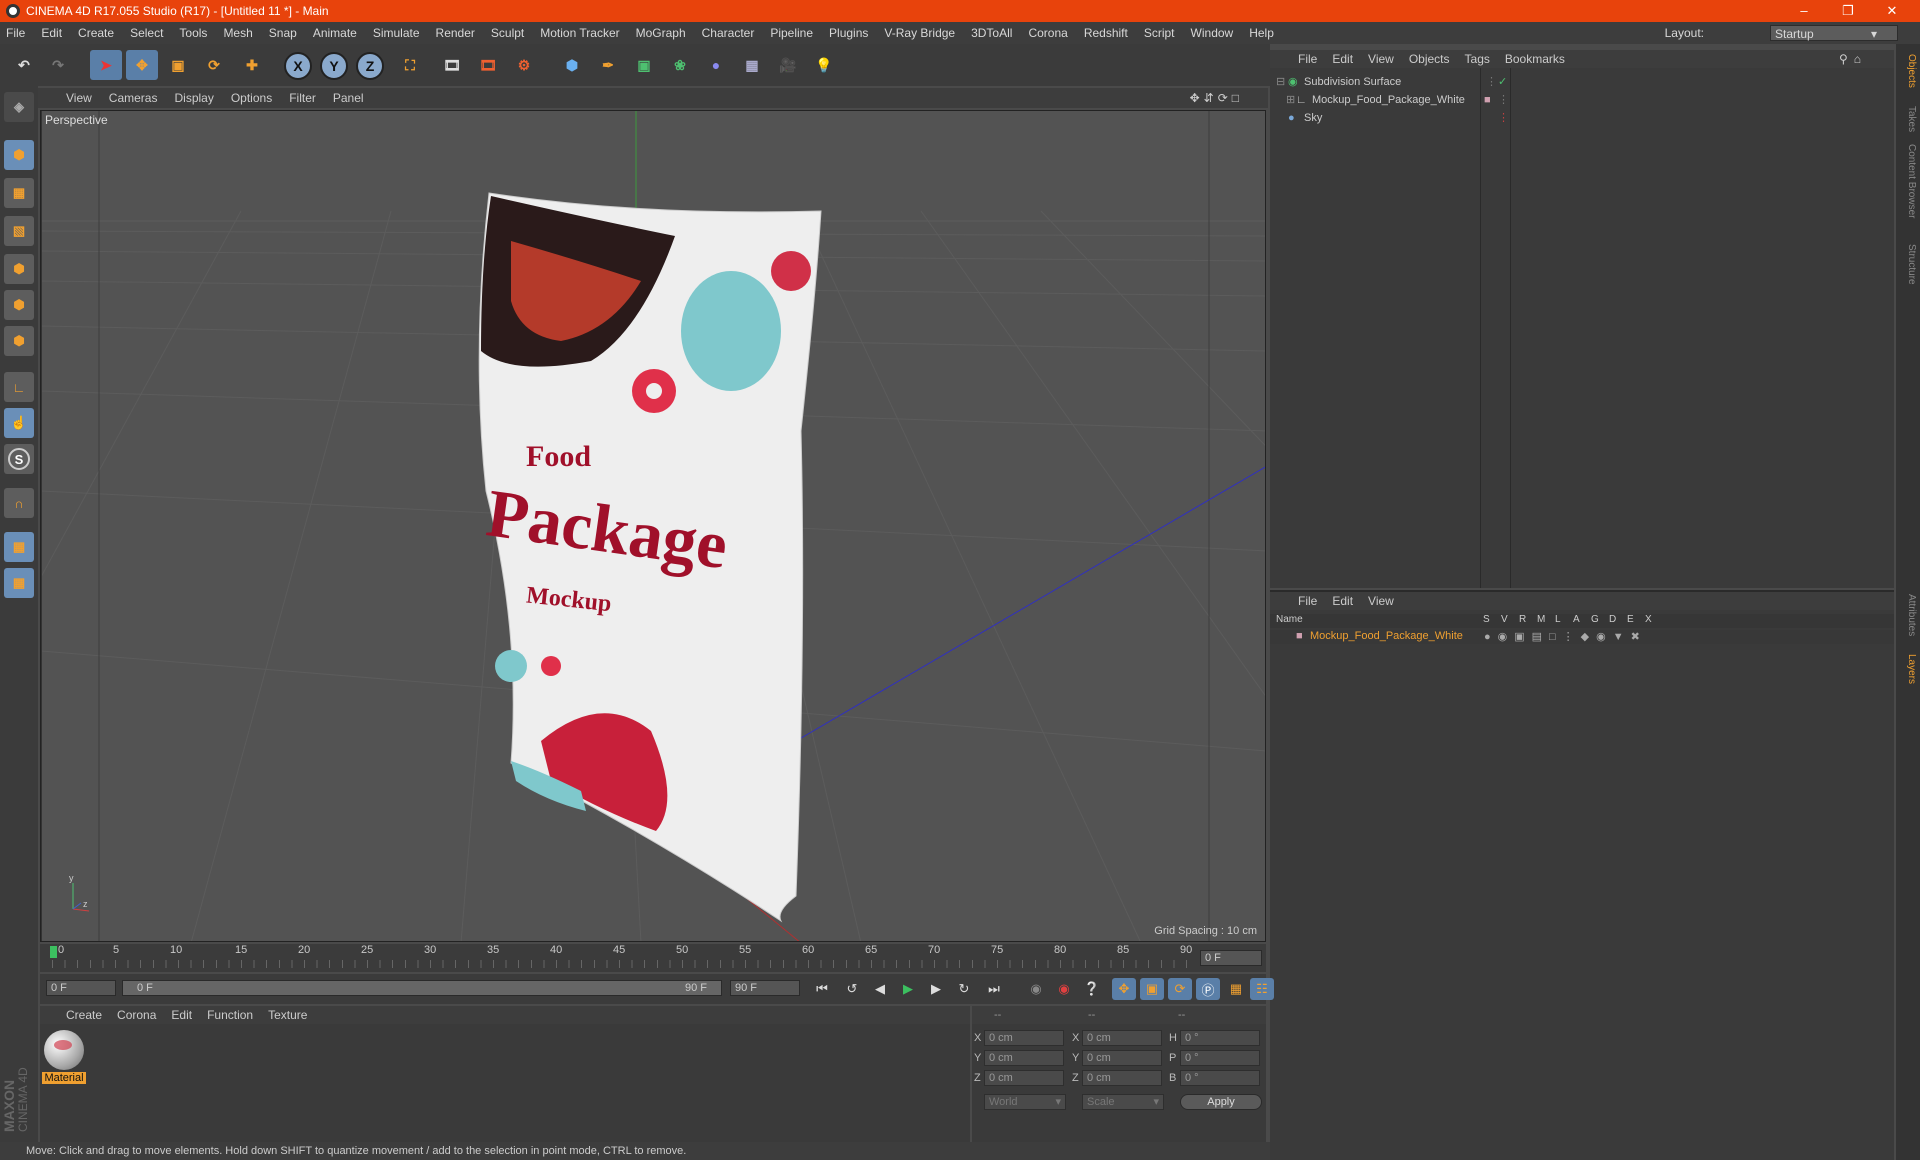 This screenshot has width=1920, height=1160. I want to click on end-frame-field: 90 F, so click(765, 988).